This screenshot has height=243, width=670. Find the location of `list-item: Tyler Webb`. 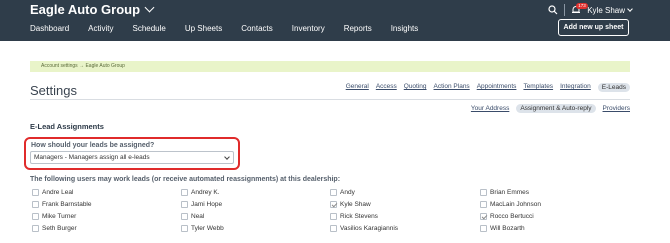

list-item: Tyler Webb is located at coordinates (202, 228).